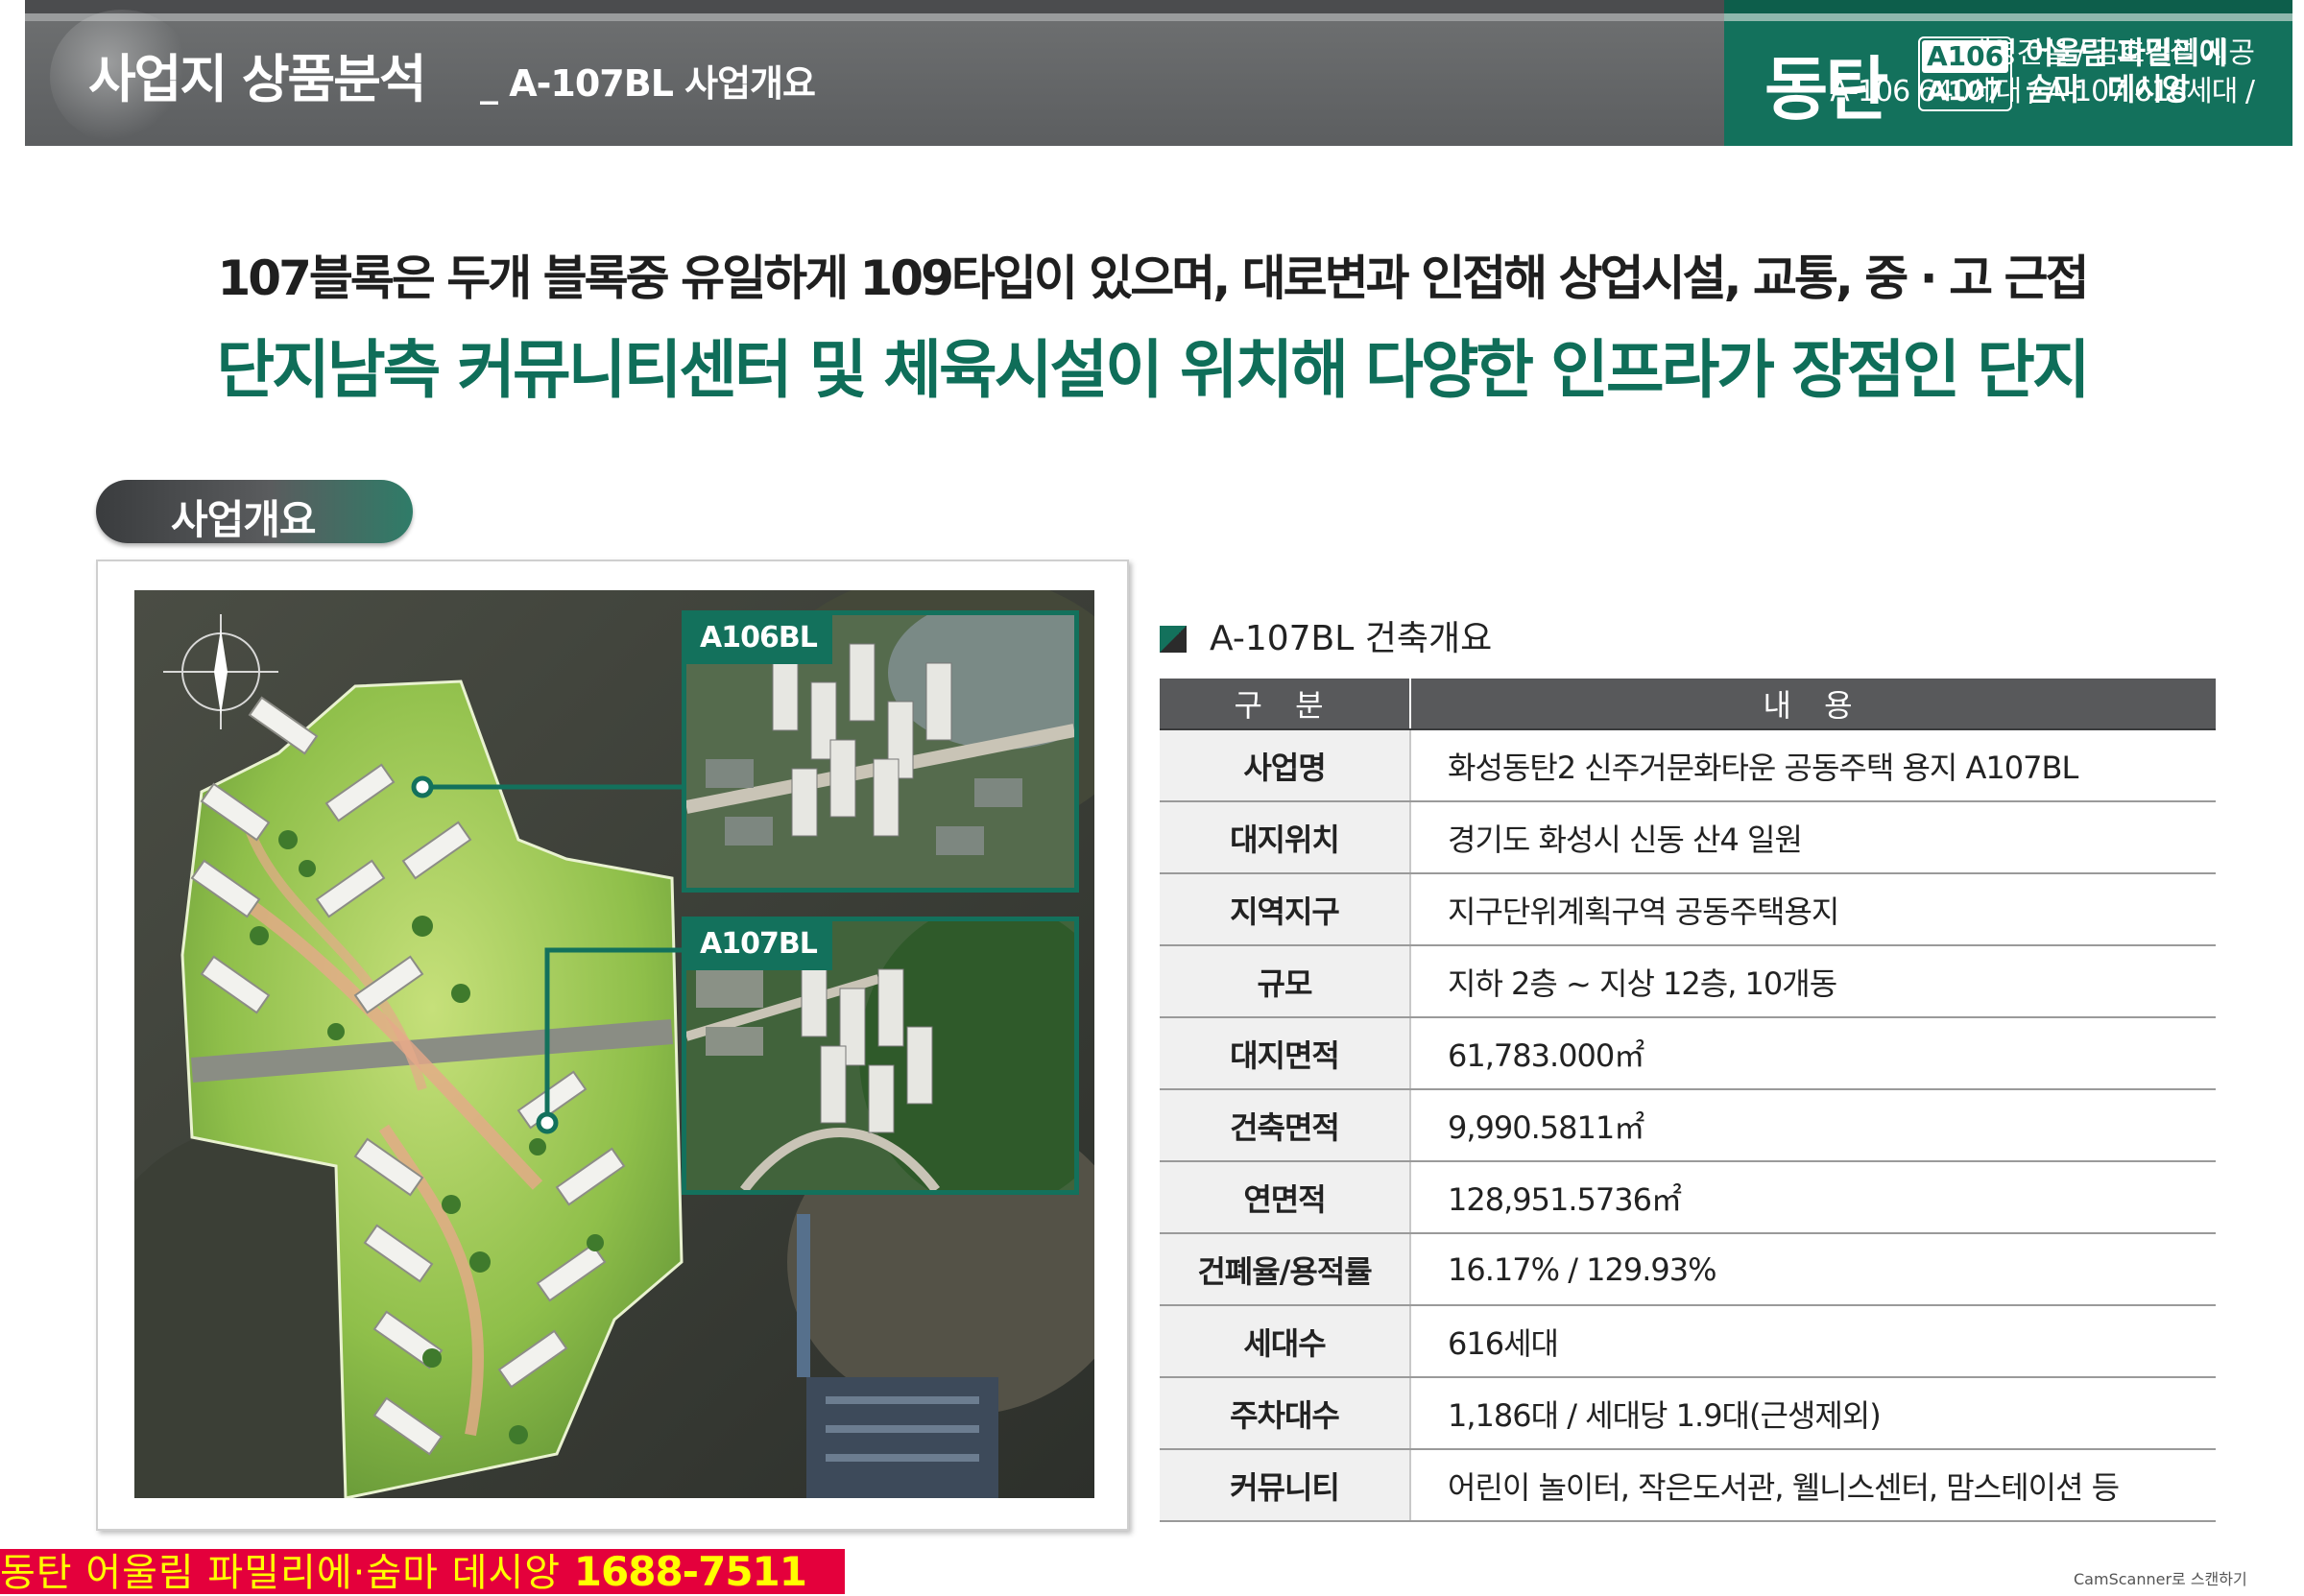 The width and height of the screenshot is (2304, 1596). Describe the element at coordinates (881, 1056) in the screenshot. I see `inset-a107bl: A107BL` at that location.